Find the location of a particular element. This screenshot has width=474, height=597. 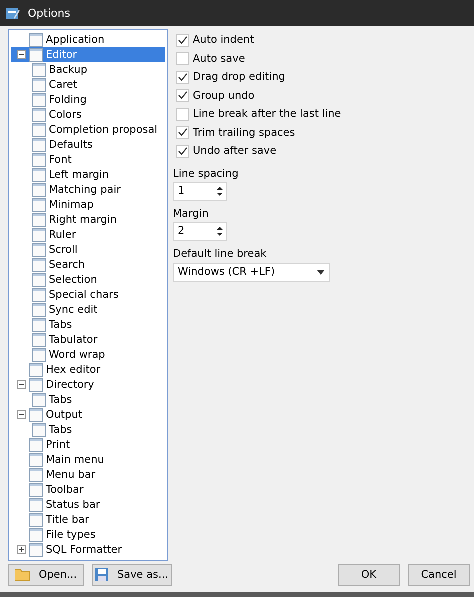

tree-item: Selection is located at coordinates (88, 279).